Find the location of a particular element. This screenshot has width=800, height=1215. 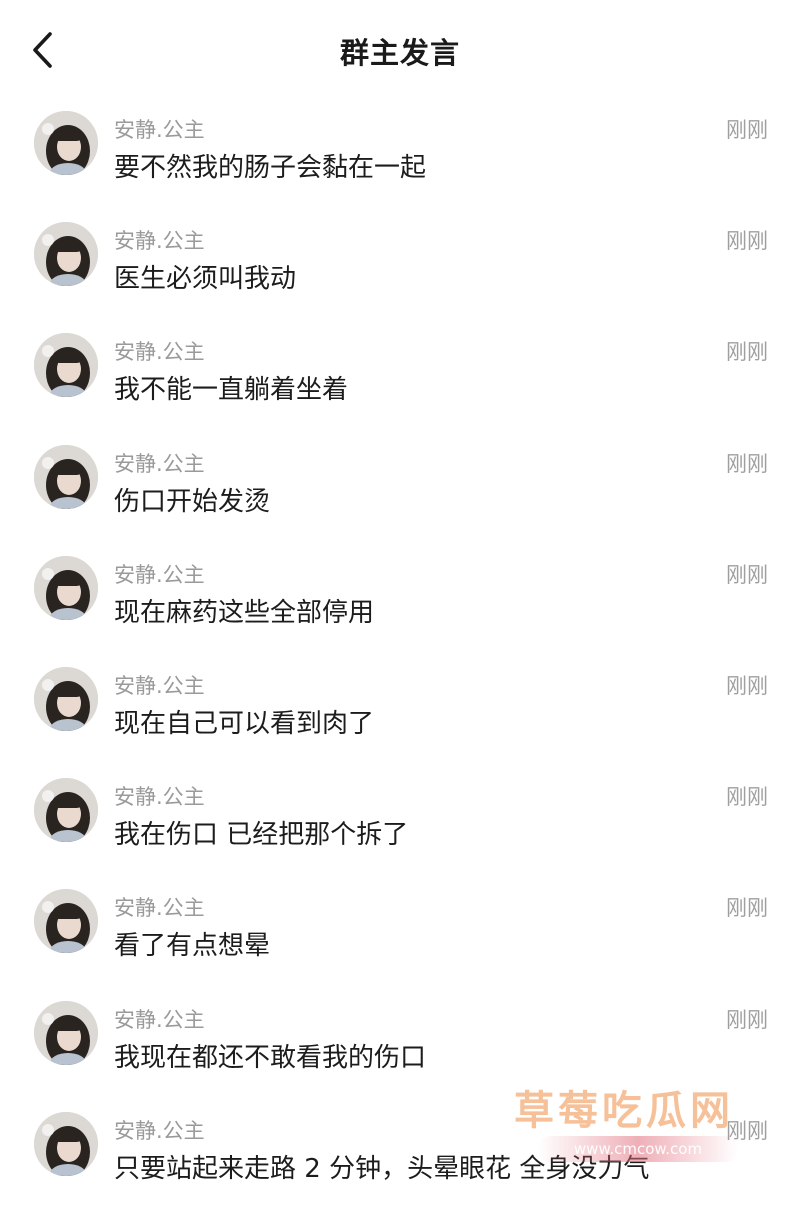

message-text: 现在自己可以看到肉了 is located at coordinates (244, 723).